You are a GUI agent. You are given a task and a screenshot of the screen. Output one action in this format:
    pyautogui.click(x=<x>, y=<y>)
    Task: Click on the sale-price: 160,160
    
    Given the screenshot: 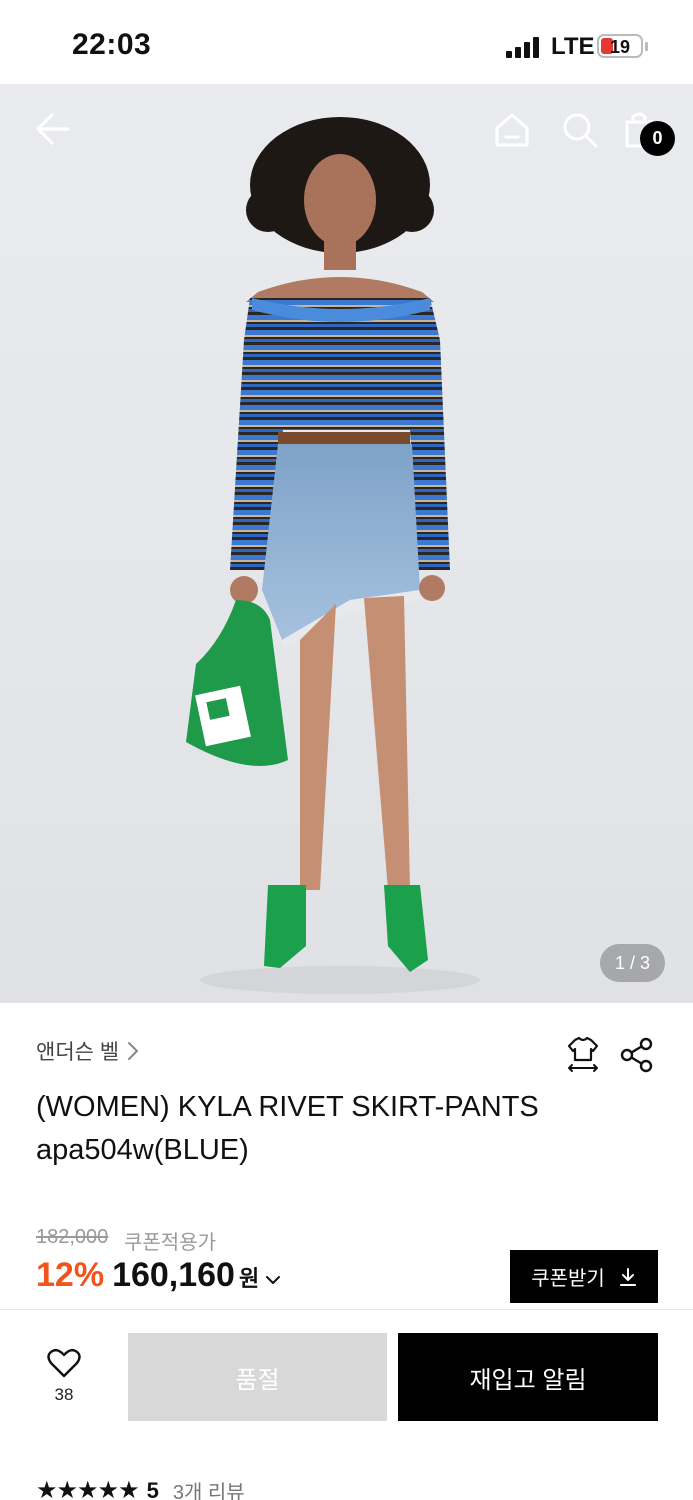 What is the action you would take?
    pyautogui.click(x=173, y=1275)
    